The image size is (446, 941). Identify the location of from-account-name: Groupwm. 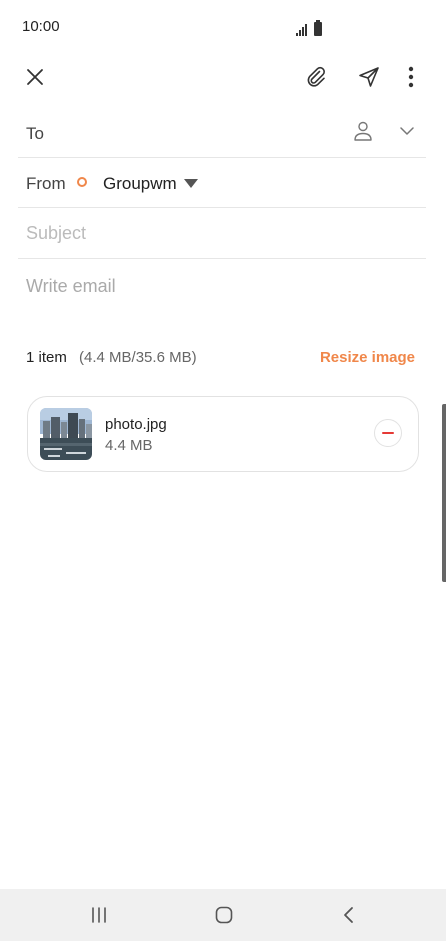
(140, 184).